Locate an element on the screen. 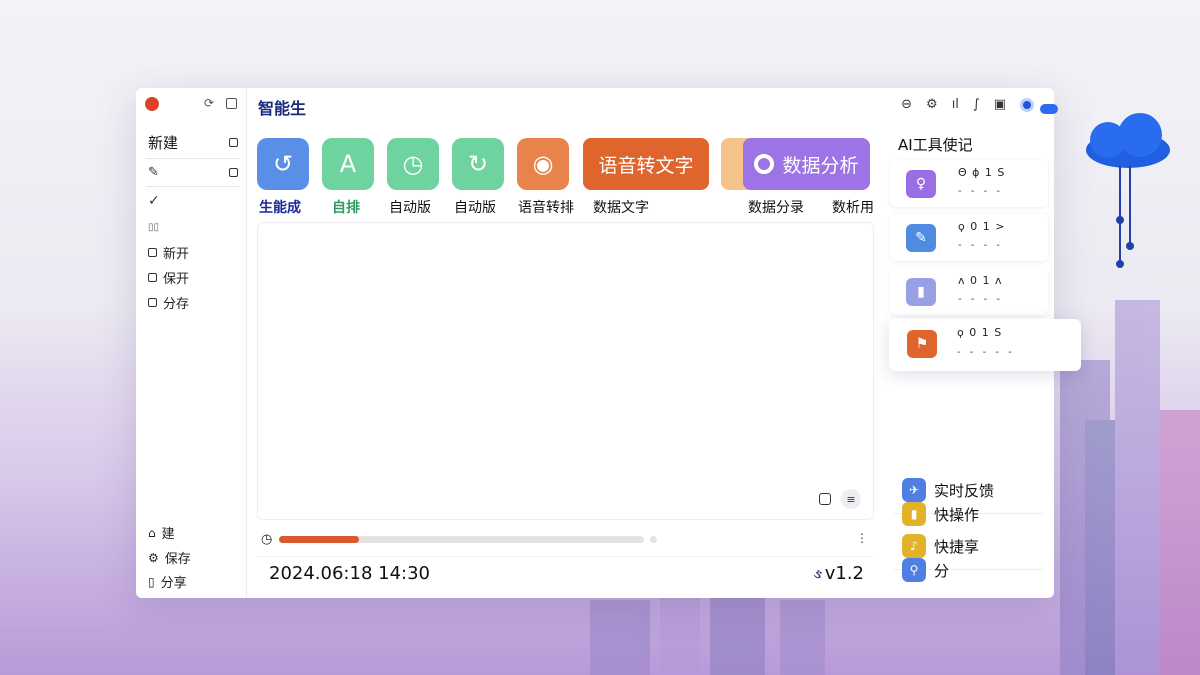 The image size is (1200, 675). speech-to-text-button: 语音转文字 is located at coordinates (646, 164).